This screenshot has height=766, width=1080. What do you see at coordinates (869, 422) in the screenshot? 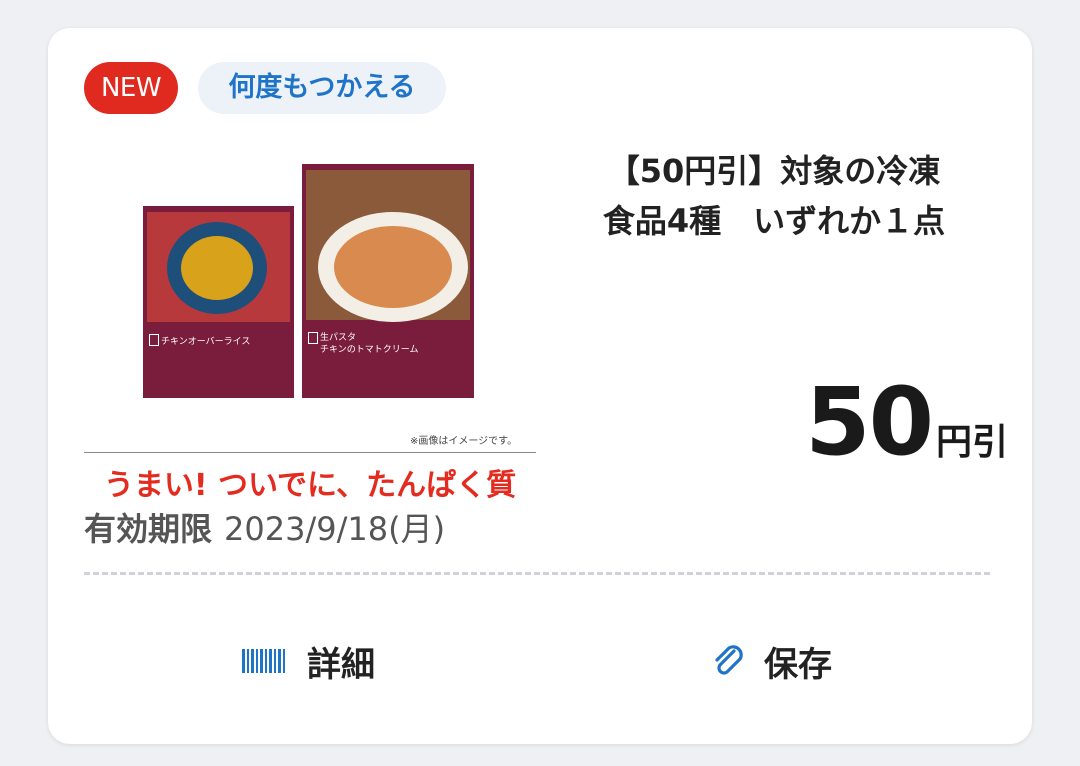
I see `discount-value: 50` at bounding box center [869, 422].